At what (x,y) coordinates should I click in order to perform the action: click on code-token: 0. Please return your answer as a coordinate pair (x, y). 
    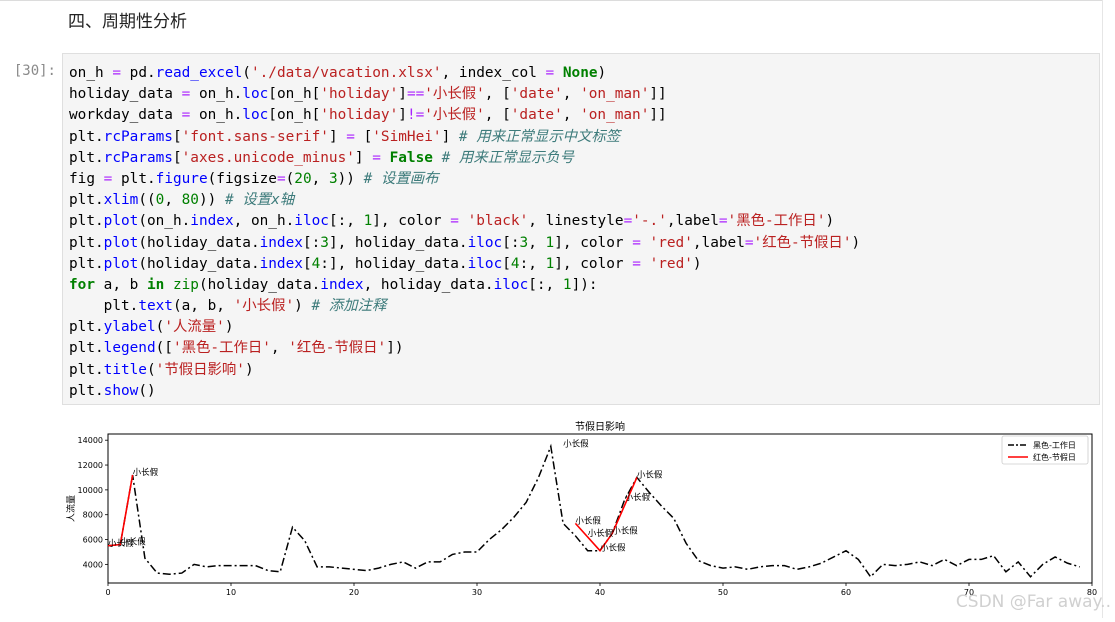
    Looking at the image, I should click on (160, 200).